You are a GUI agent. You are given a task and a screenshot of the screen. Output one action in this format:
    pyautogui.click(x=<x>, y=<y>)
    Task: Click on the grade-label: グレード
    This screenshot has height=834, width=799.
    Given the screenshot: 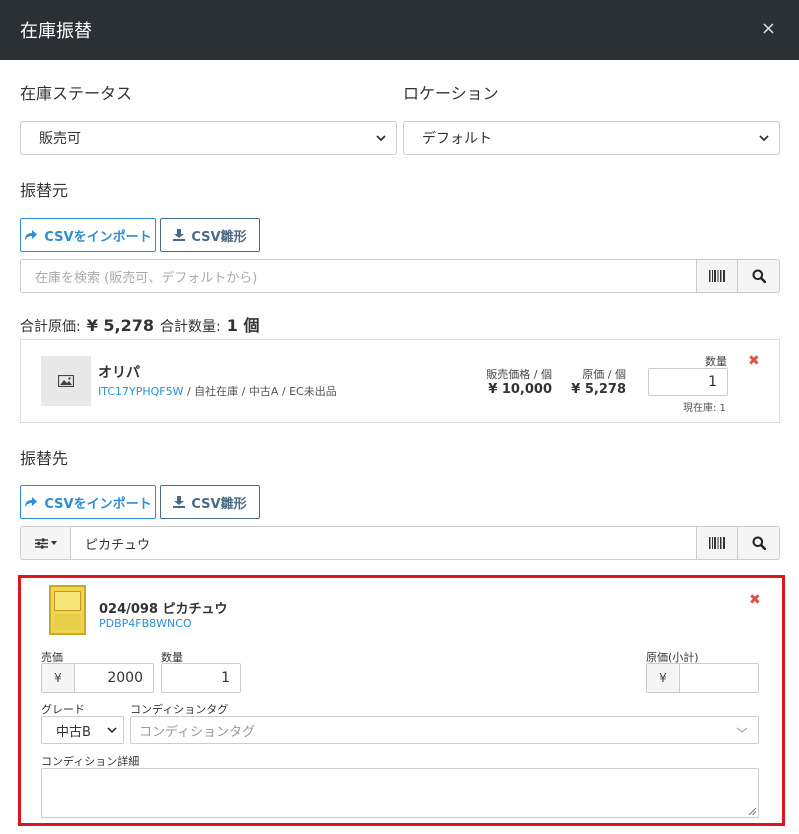 What is the action you would take?
    pyautogui.click(x=63, y=709)
    